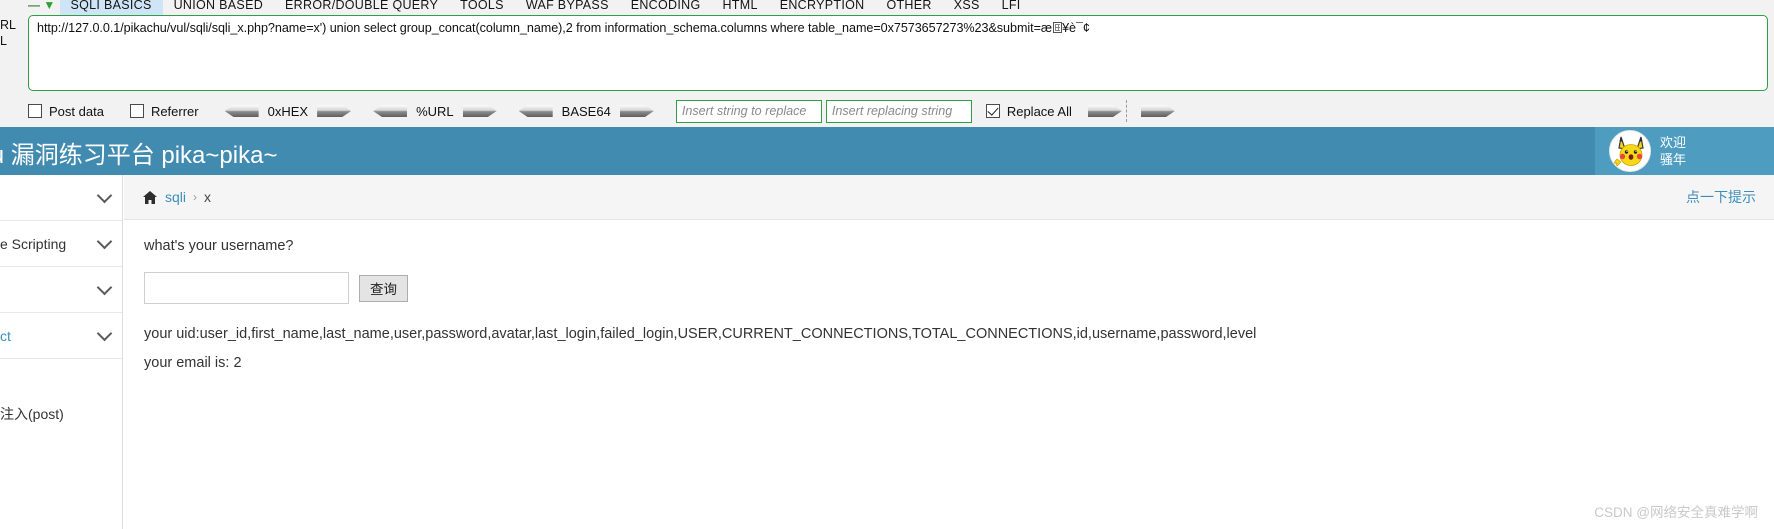 This screenshot has height=529, width=1774. I want to click on sidebar-item-label: 注入(post), so click(32, 414).